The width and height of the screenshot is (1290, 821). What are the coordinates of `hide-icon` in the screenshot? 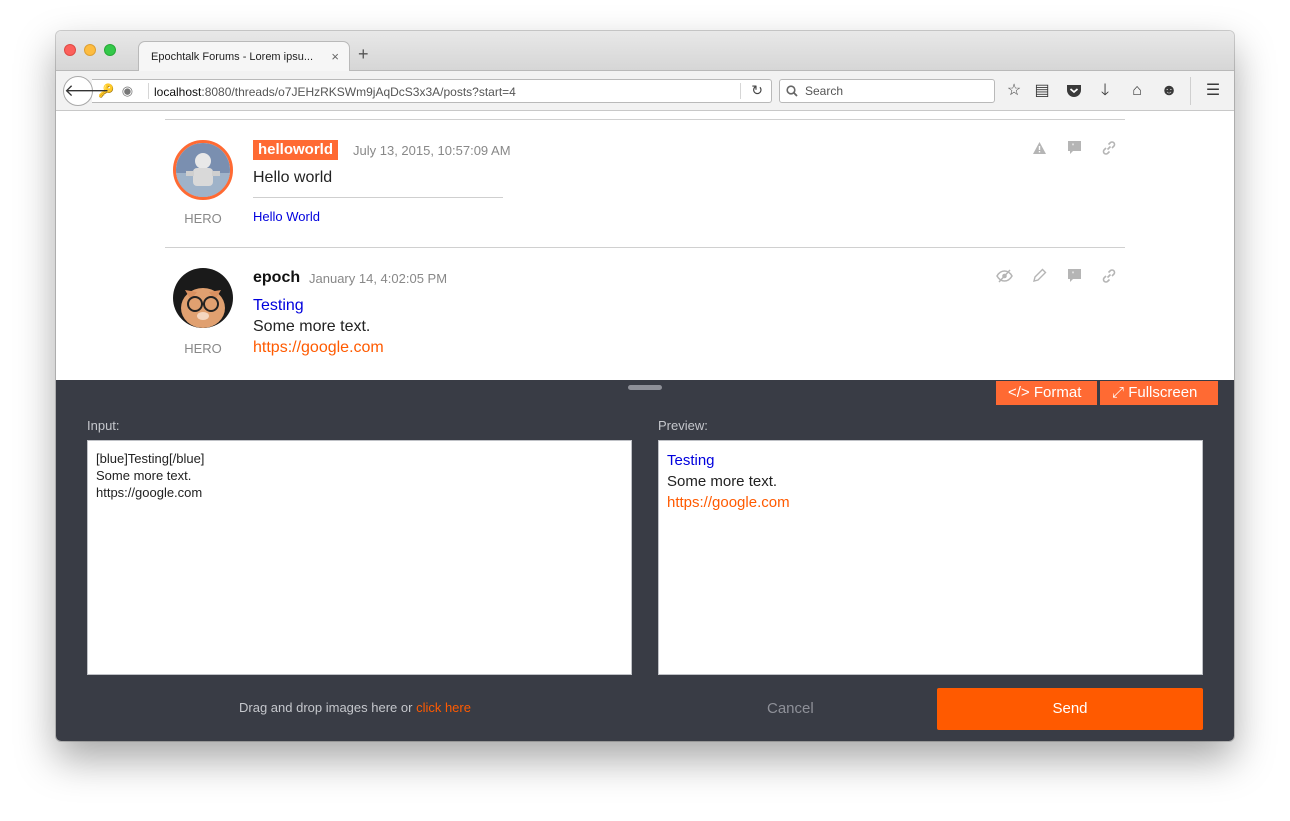 It's located at (1004, 278).